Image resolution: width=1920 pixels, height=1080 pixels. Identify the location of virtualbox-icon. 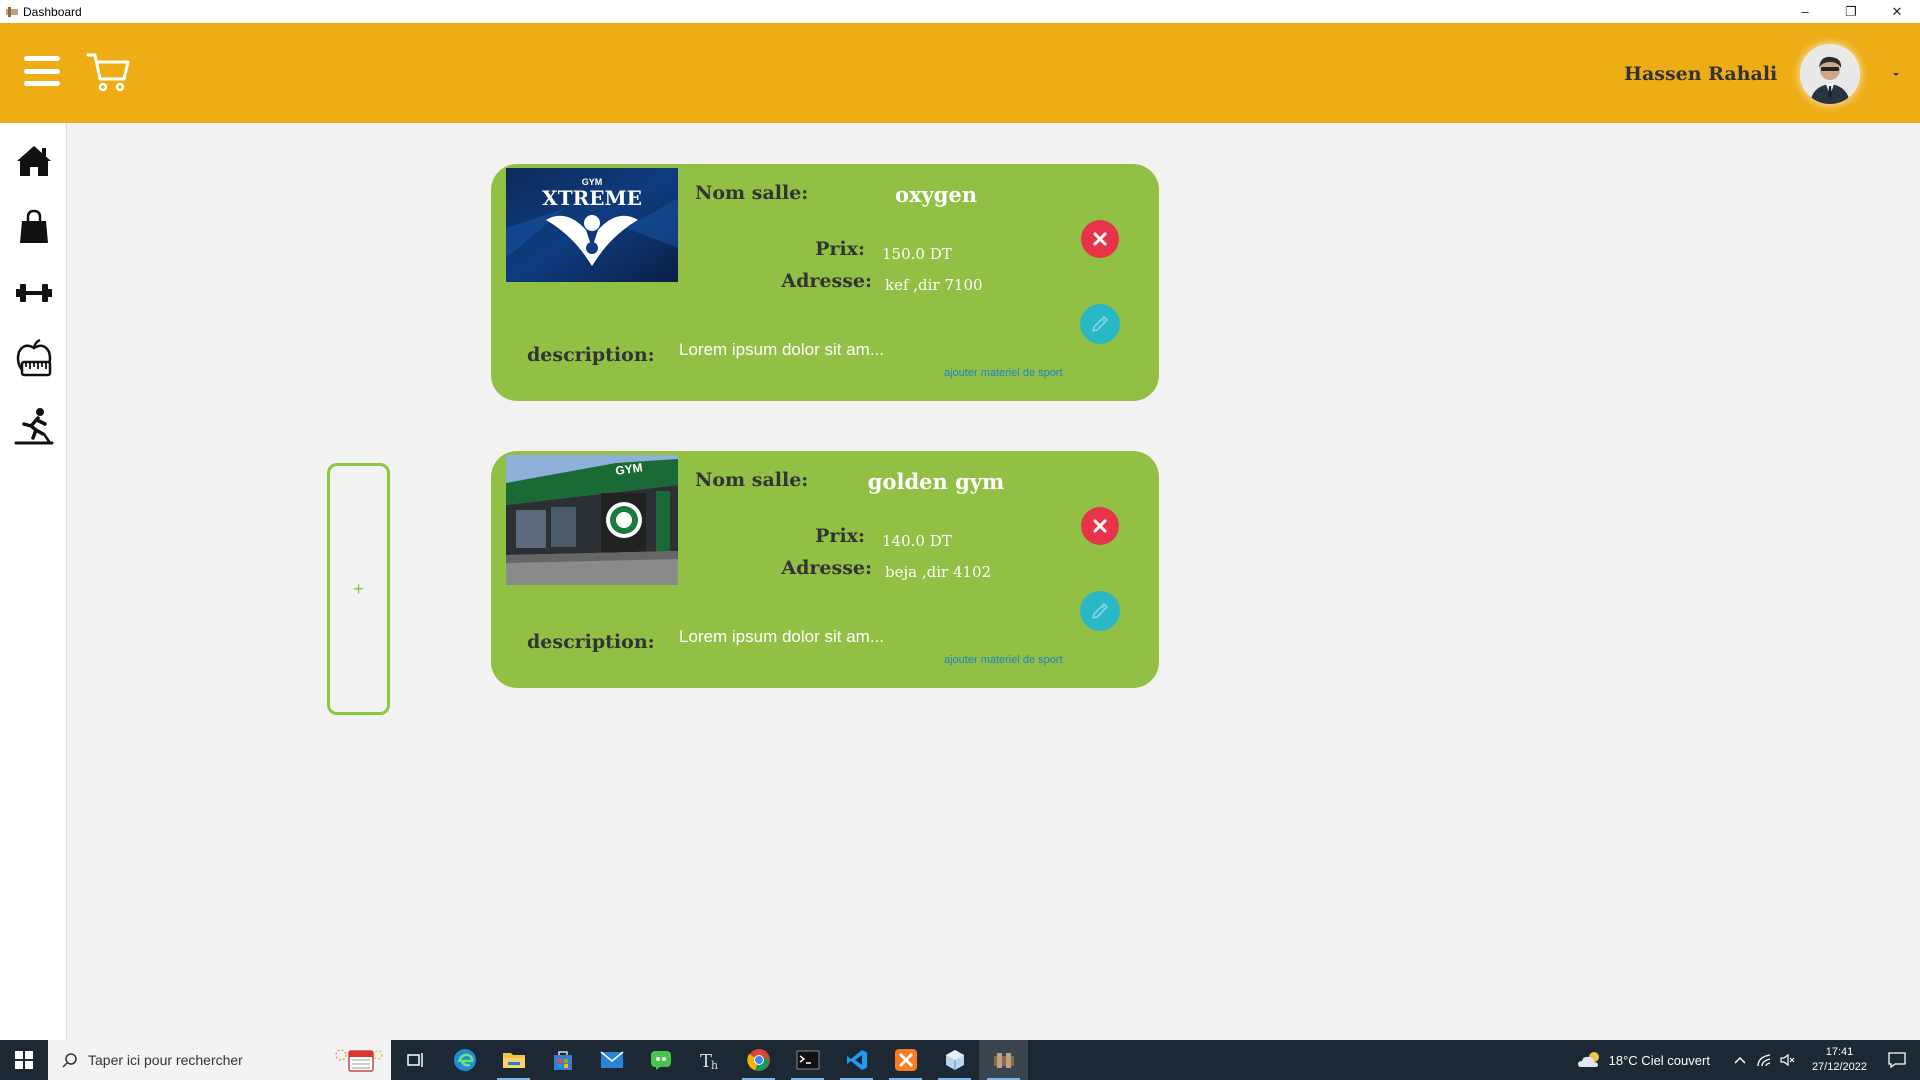
(954, 1060).